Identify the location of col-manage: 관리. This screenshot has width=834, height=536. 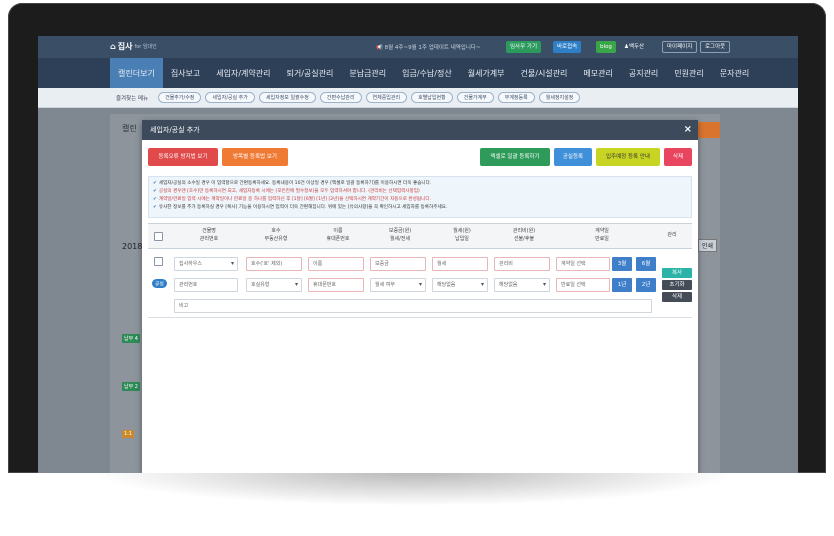
(672, 235).